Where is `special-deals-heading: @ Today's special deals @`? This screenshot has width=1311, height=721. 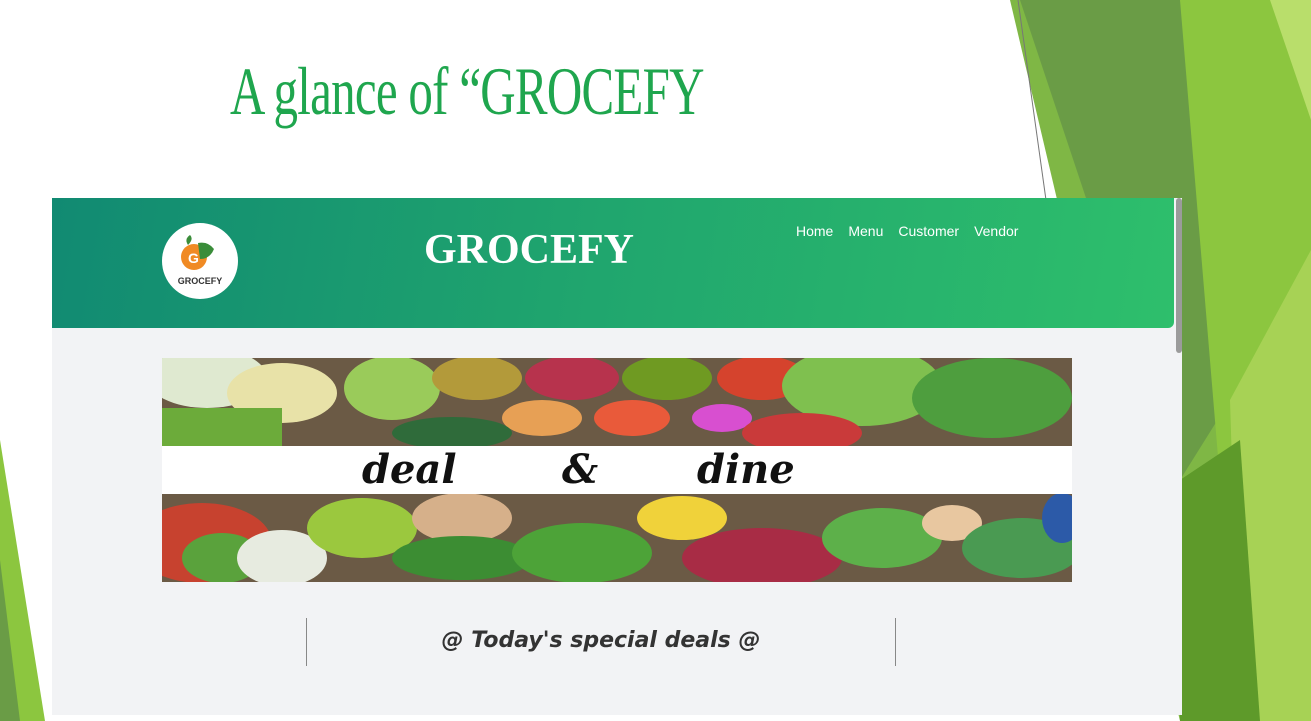 special-deals-heading: @ Today's special deals @ is located at coordinates (601, 640).